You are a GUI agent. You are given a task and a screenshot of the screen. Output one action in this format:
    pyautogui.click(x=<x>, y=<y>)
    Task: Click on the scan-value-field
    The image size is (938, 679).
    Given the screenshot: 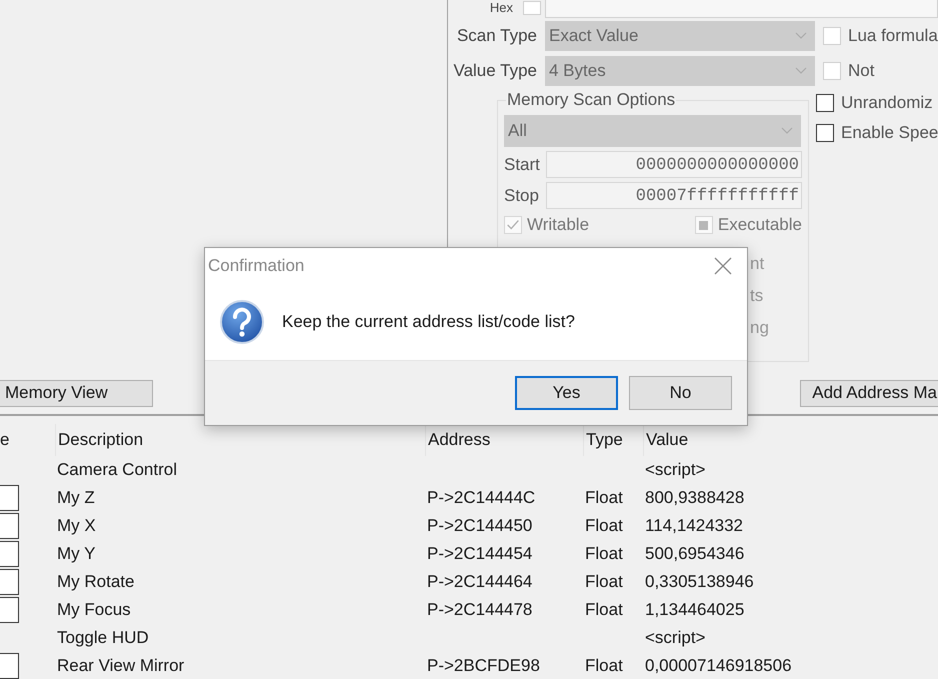 What is the action you would take?
    pyautogui.click(x=741, y=9)
    